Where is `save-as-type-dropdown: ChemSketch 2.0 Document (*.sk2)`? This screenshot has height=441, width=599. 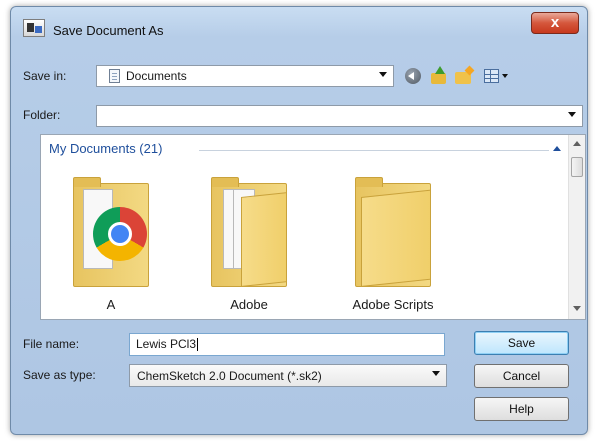 save-as-type-dropdown: ChemSketch 2.0 Document (*.sk2) is located at coordinates (288, 375).